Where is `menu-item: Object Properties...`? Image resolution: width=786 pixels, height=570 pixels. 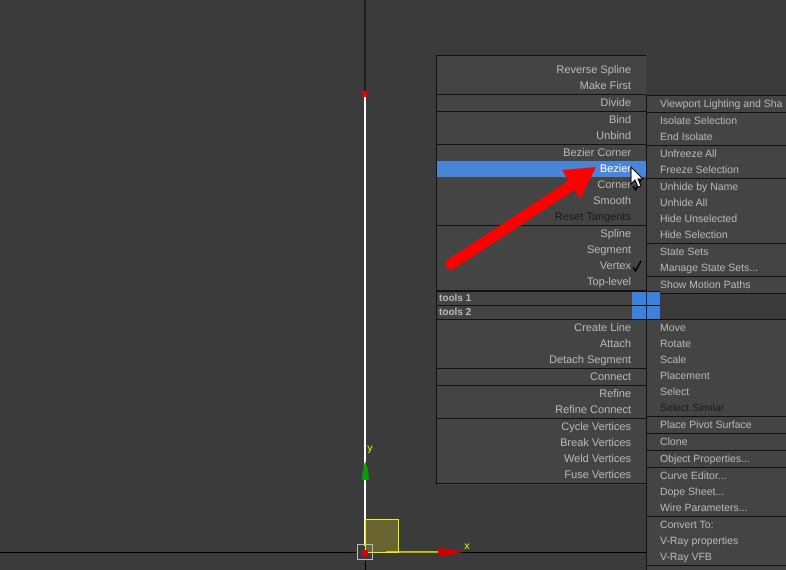
menu-item: Object Properties... is located at coordinates (716, 459).